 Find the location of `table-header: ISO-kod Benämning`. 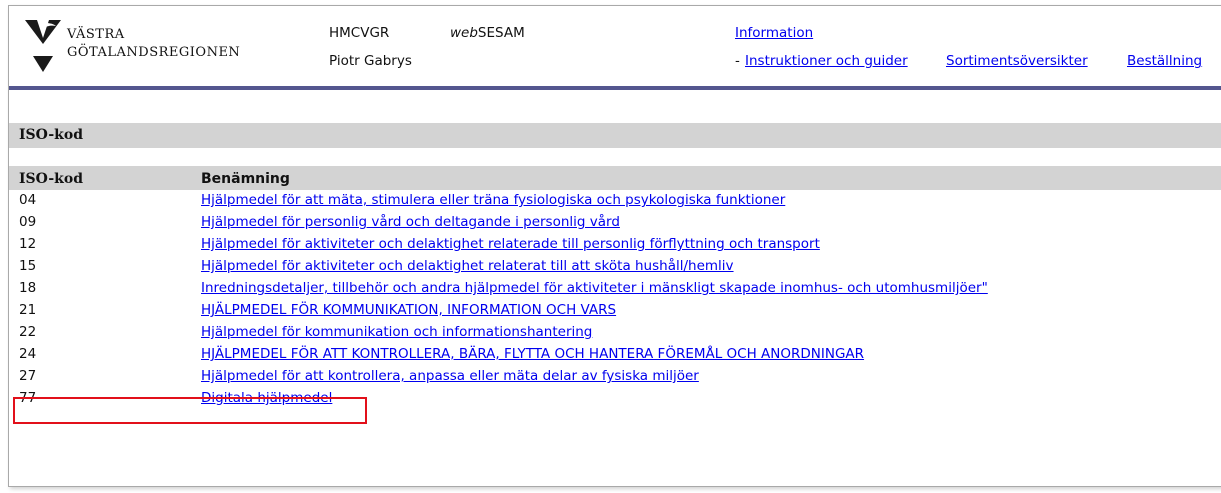

table-header: ISO-kod Benämning is located at coordinates (615, 178).